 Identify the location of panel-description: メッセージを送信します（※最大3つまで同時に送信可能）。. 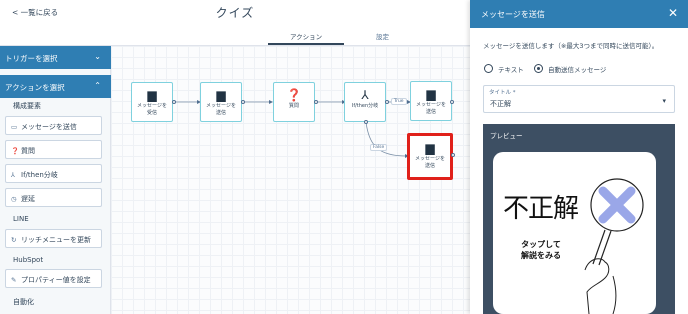
(571, 46).